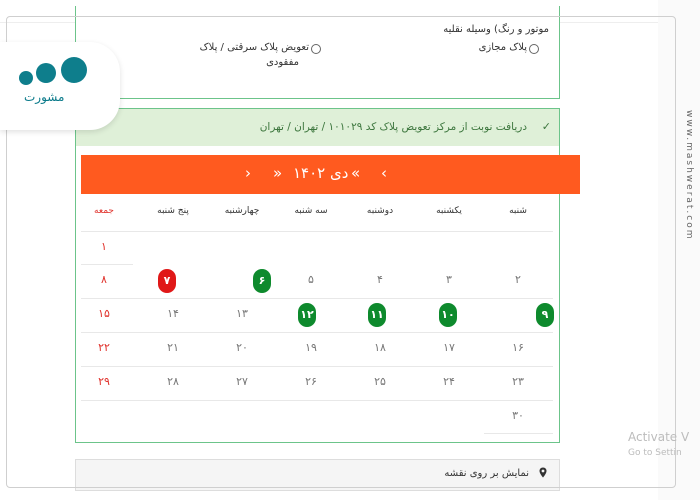  Describe the element at coordinates (659, 437) in the screenshot. I see `activate-watermark: Activate V` at that location.